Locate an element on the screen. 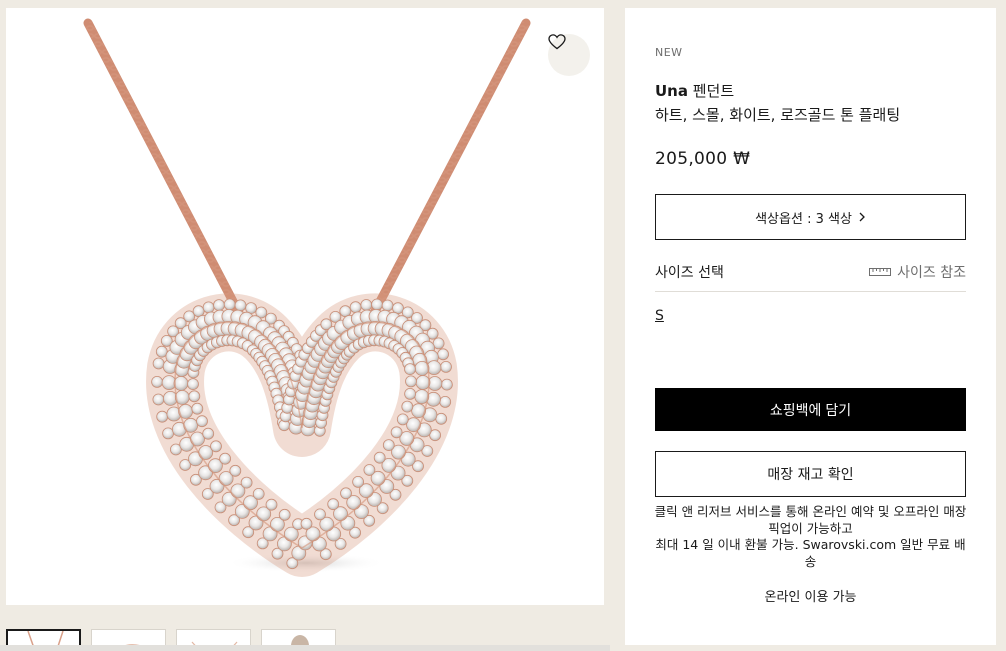 Image resolution: width=1006 pixels, height=651 pixels. size-guide-link: 사이즈 참조 is located at coordinates (917, 272).